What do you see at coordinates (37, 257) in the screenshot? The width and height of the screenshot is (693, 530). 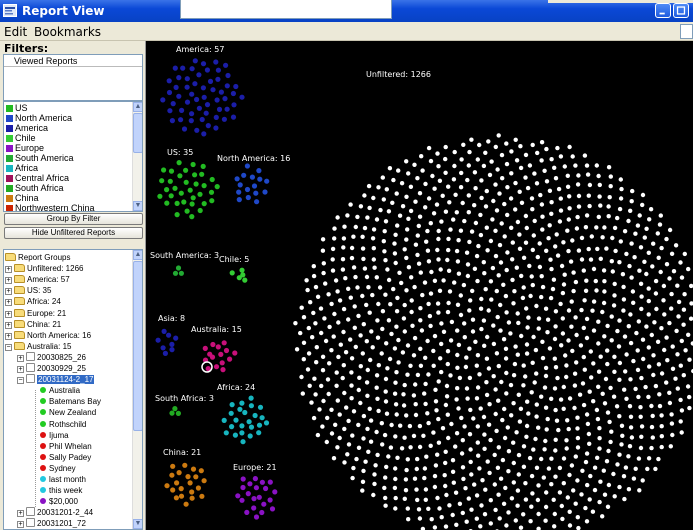 I see `tree-root: Report Groups` at bounding box center [37, 257].